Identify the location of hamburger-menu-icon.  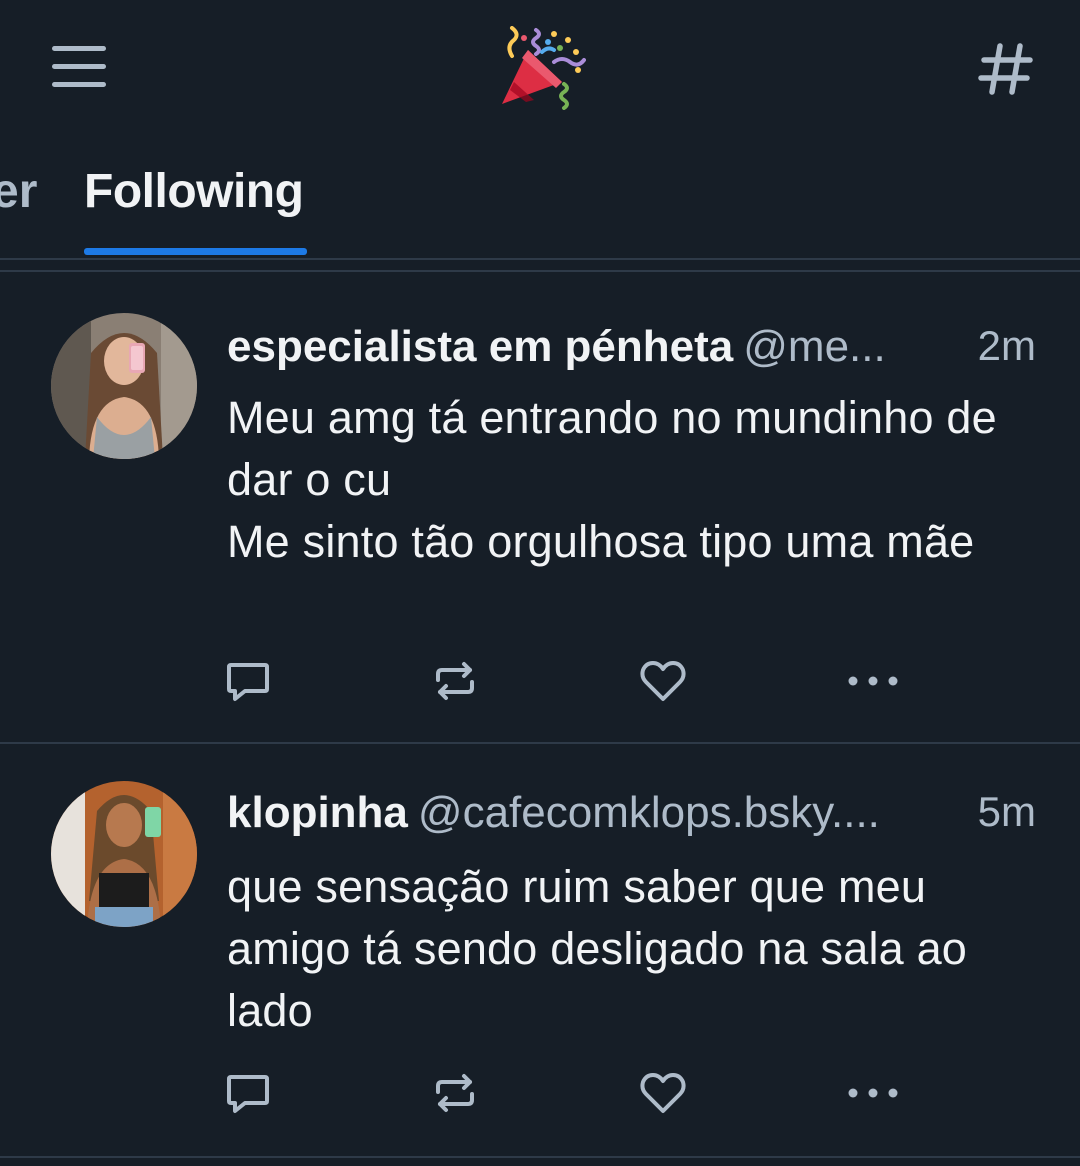
(79, 67).